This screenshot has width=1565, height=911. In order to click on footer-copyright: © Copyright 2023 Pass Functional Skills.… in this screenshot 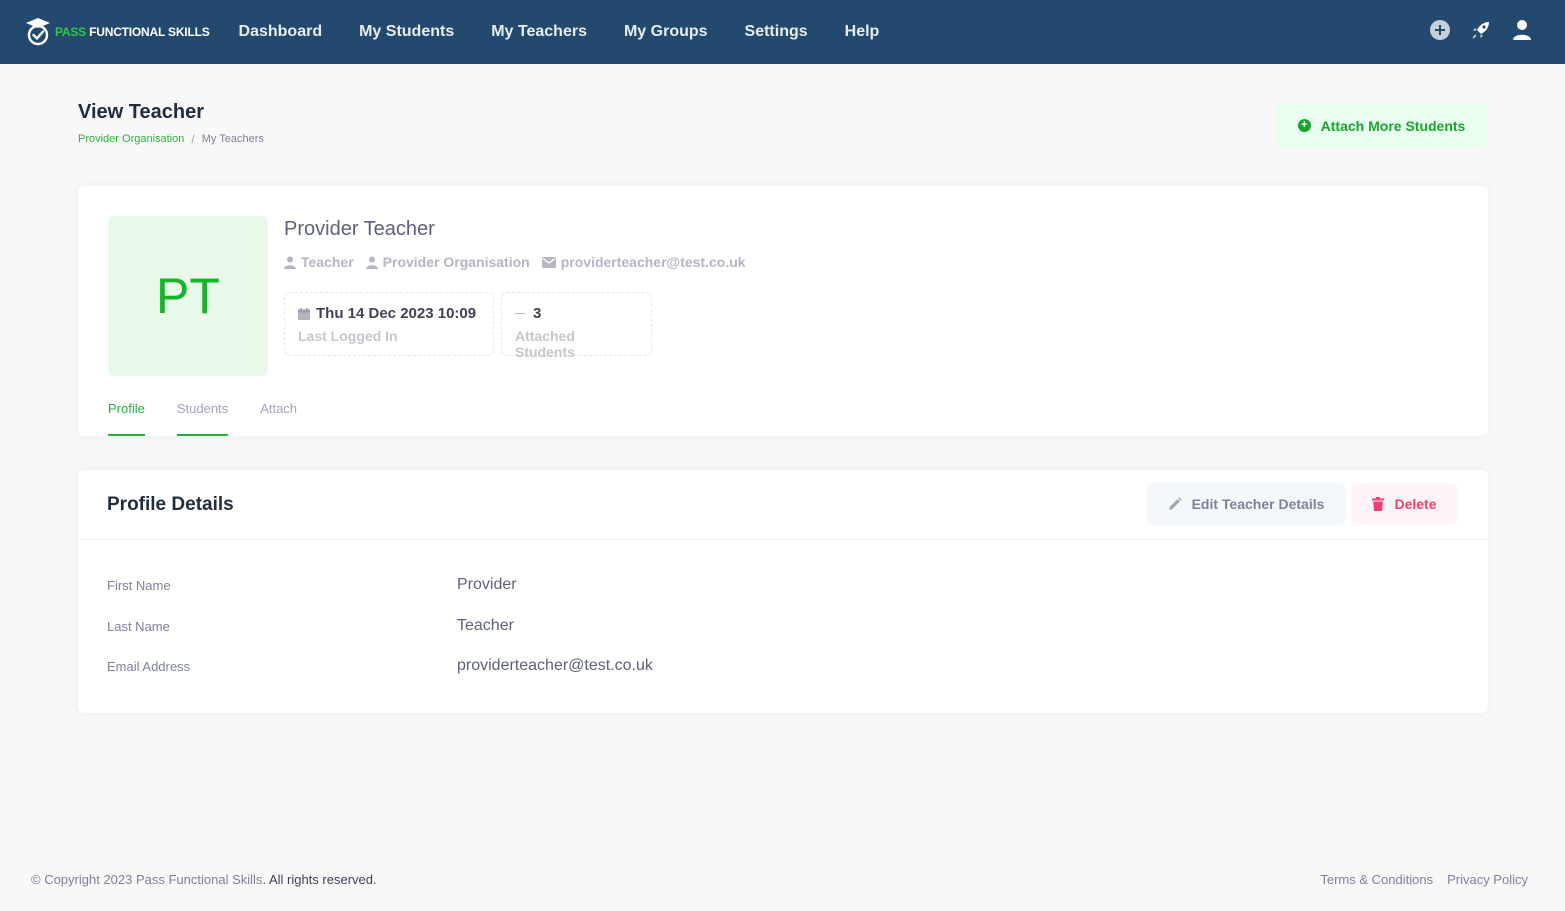, I will do `click(204, 879)`.